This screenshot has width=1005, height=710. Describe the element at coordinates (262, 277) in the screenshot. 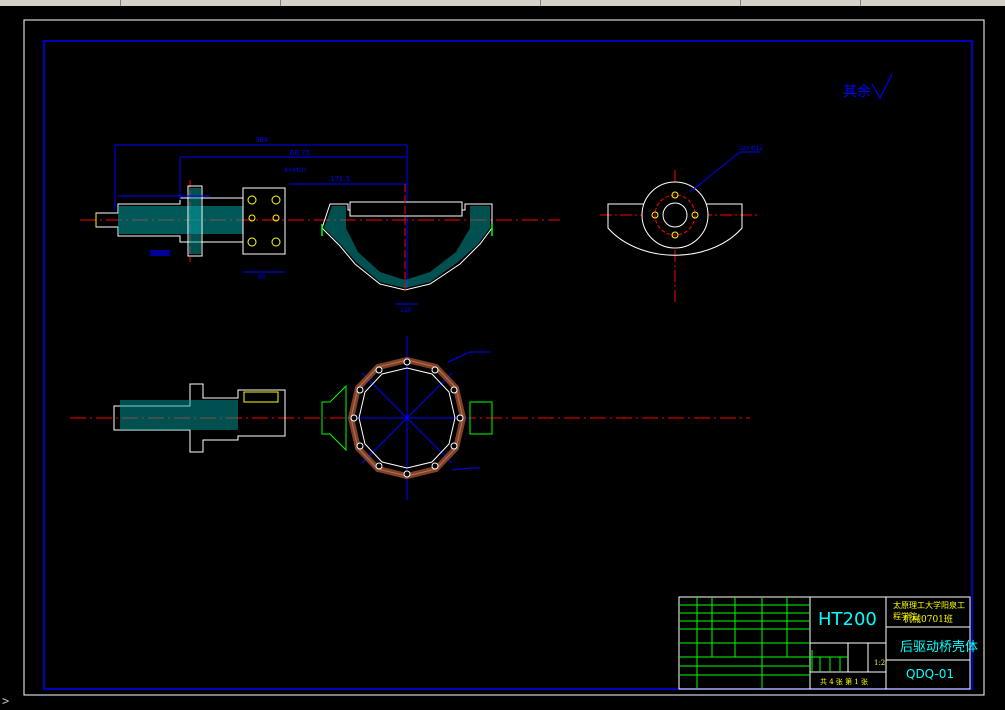

I see `svg-text: 80` at that location.